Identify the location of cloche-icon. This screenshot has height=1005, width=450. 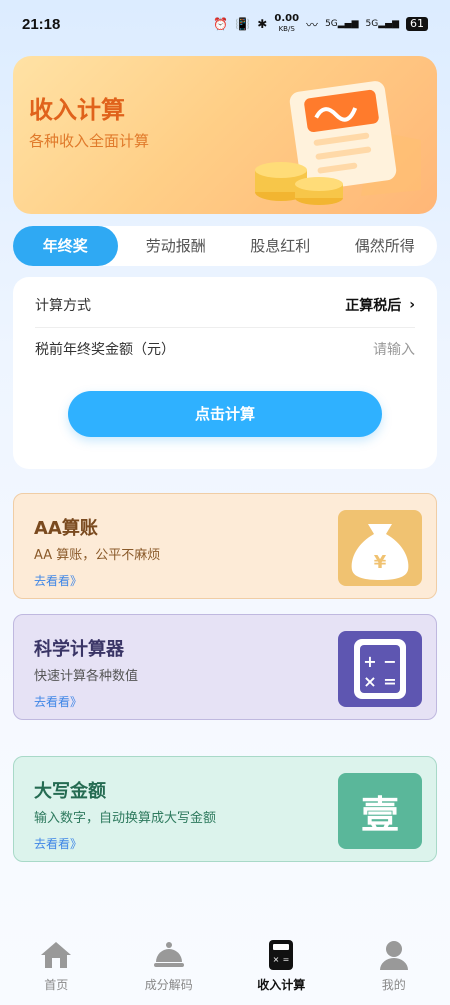
(168, 954).